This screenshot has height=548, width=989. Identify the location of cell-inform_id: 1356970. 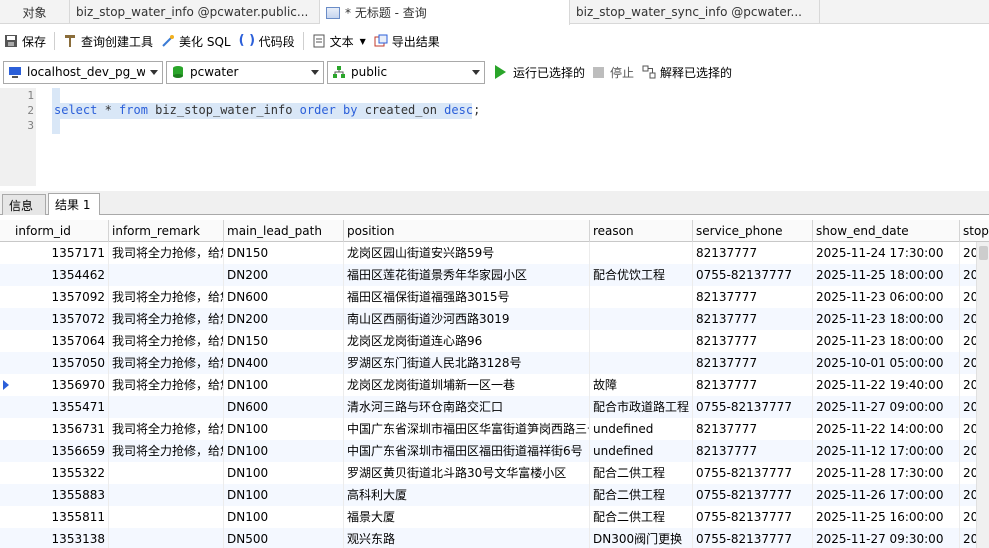
(60, 385).